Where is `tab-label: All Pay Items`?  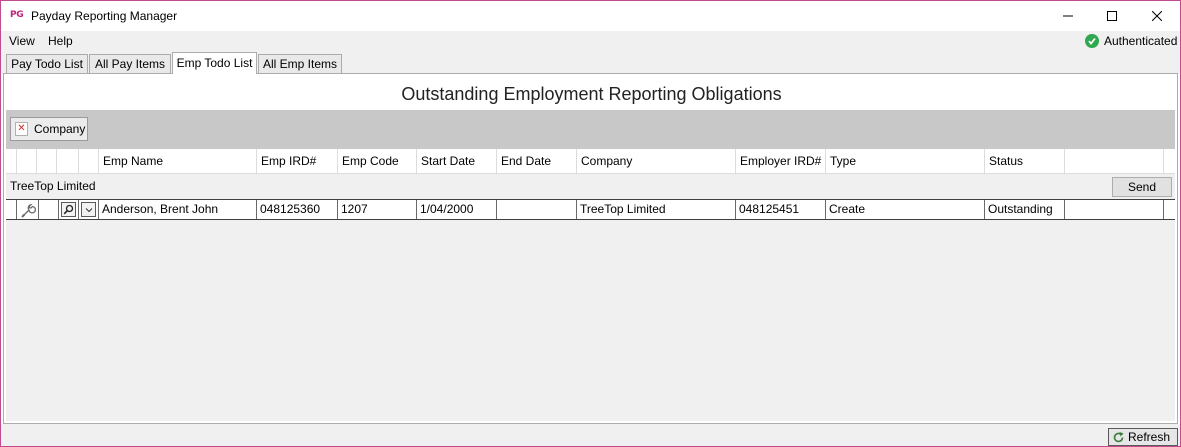
tab-label: All Pay Items is located at coordinates (130, 64).